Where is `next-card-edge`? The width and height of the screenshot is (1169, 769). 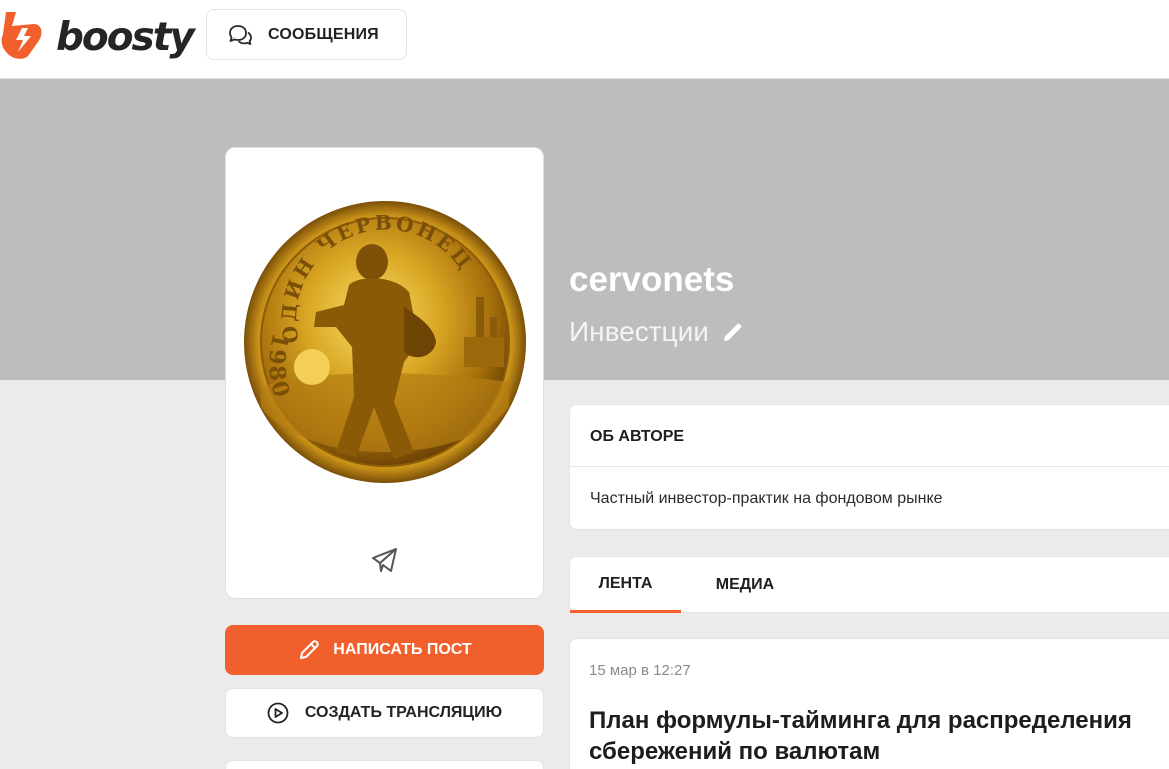 next-card-edge is located at coordinates (384, 764).